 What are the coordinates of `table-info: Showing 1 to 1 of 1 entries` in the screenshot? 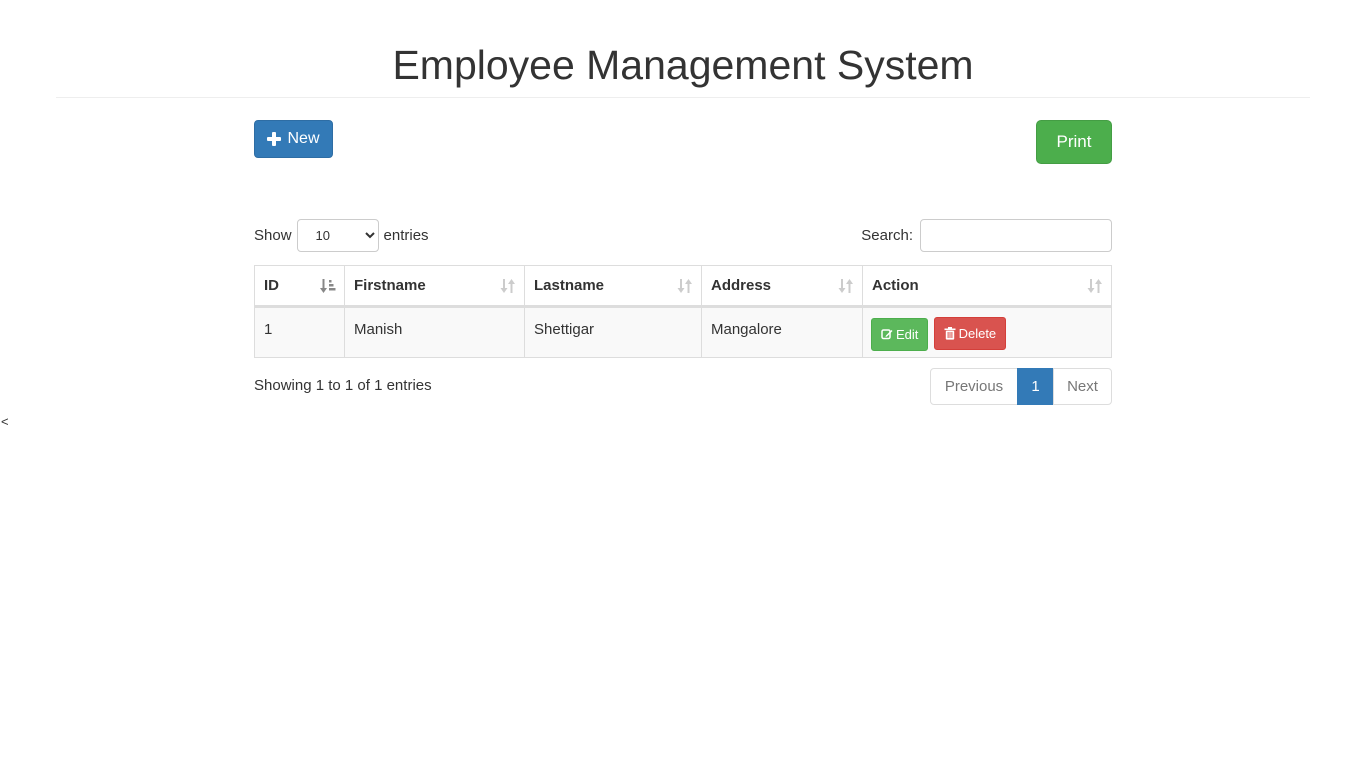 It's located at (343, 385).